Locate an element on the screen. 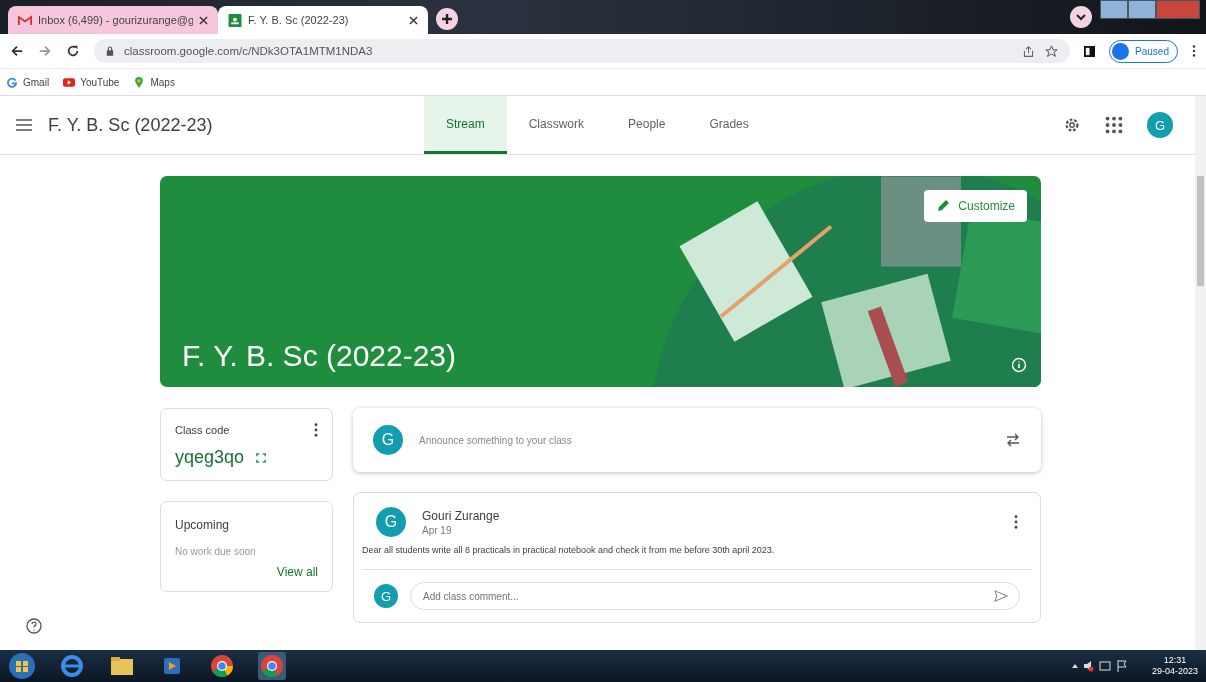 The height and width of the screenshot is (682, 1206). nav-tab: Classwork is located at coordinates (556, 125).